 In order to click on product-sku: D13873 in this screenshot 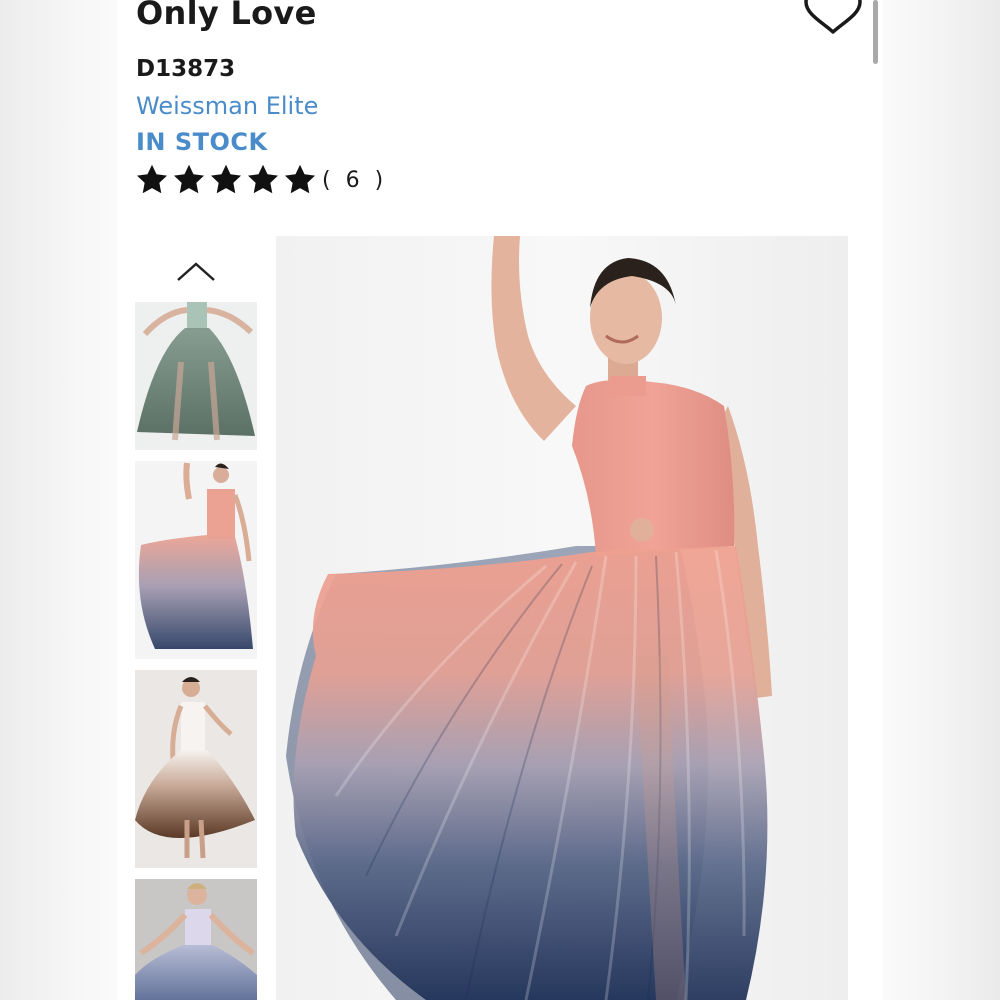, I will do `click(186, 69)`.